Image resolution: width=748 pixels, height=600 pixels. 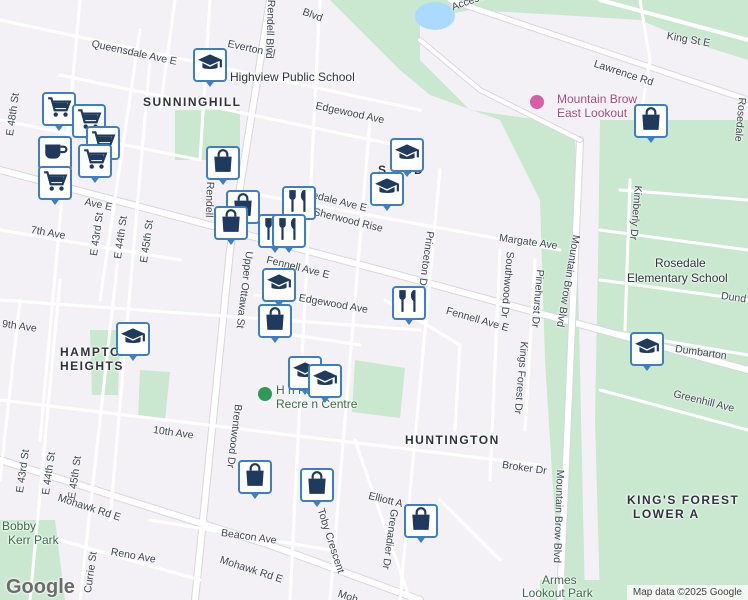 I want to click on map-attribution: Map data ©2025 Google, so click(x=687, y=592).